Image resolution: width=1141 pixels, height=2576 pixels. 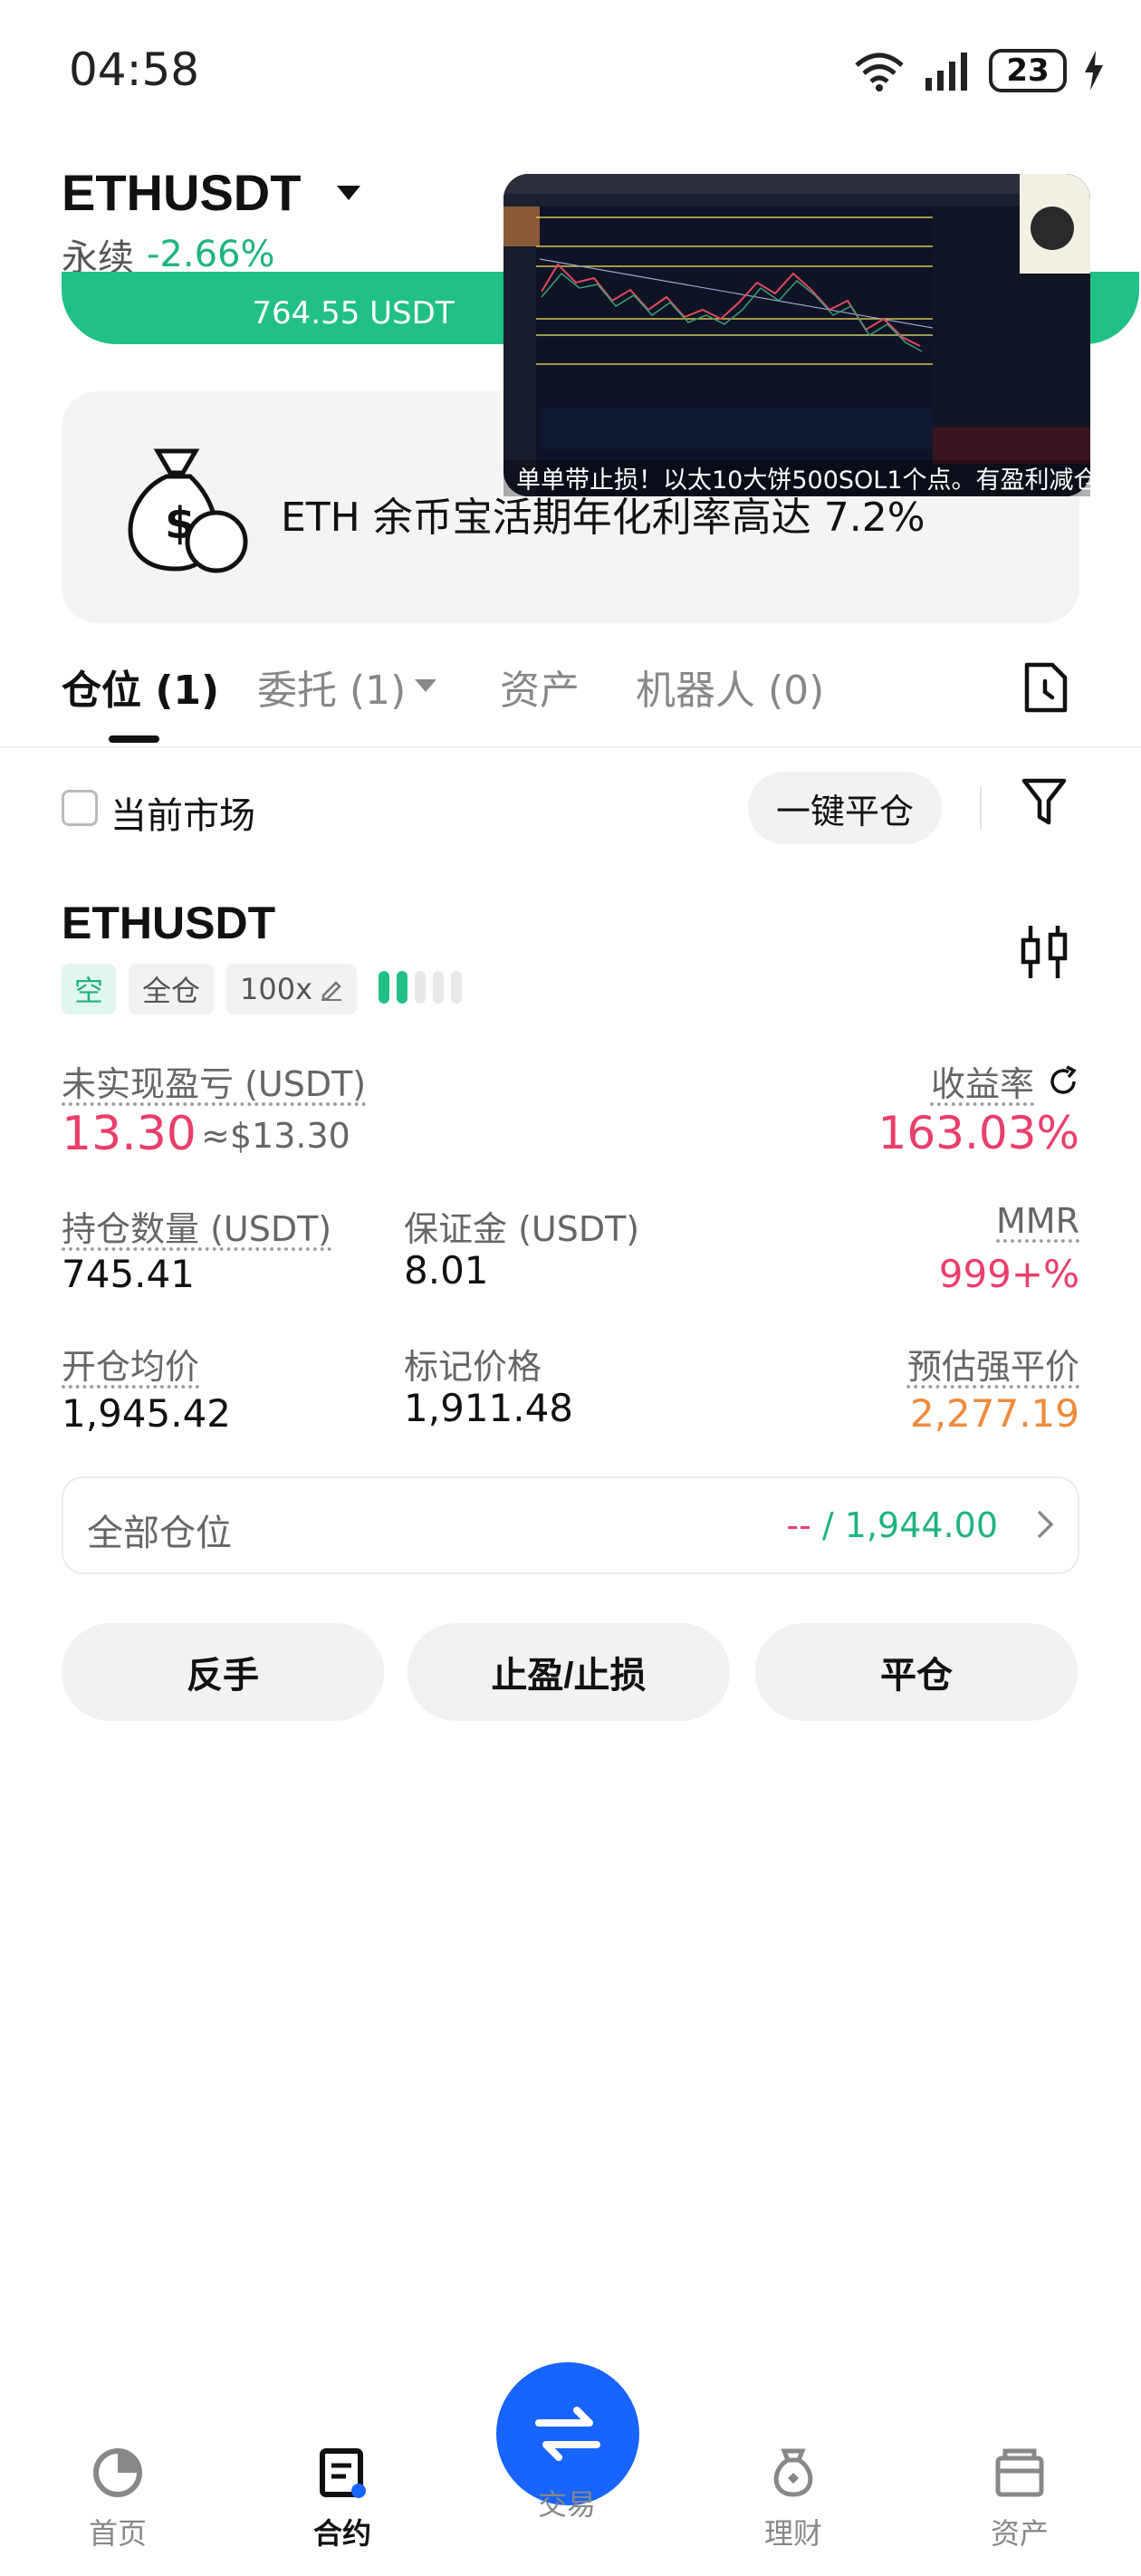 What do you see at coordinates (128, 1274) in the screenshot?
I see `position-size-value: 745.41` at bounding box center [128, 1274].